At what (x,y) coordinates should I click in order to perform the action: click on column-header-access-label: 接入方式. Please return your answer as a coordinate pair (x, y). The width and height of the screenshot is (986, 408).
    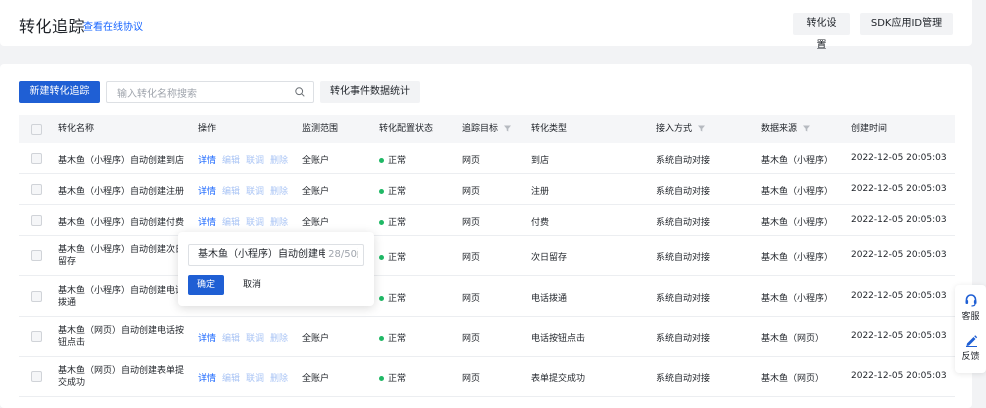
    Looking at the image, I should click on (674, 129).